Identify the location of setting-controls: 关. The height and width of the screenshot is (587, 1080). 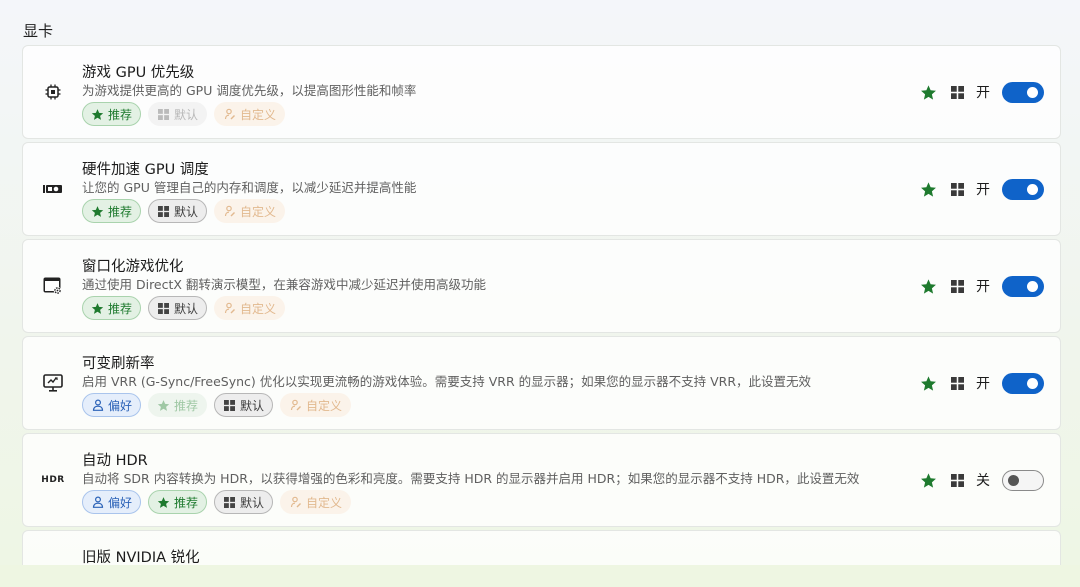
(982, 480).